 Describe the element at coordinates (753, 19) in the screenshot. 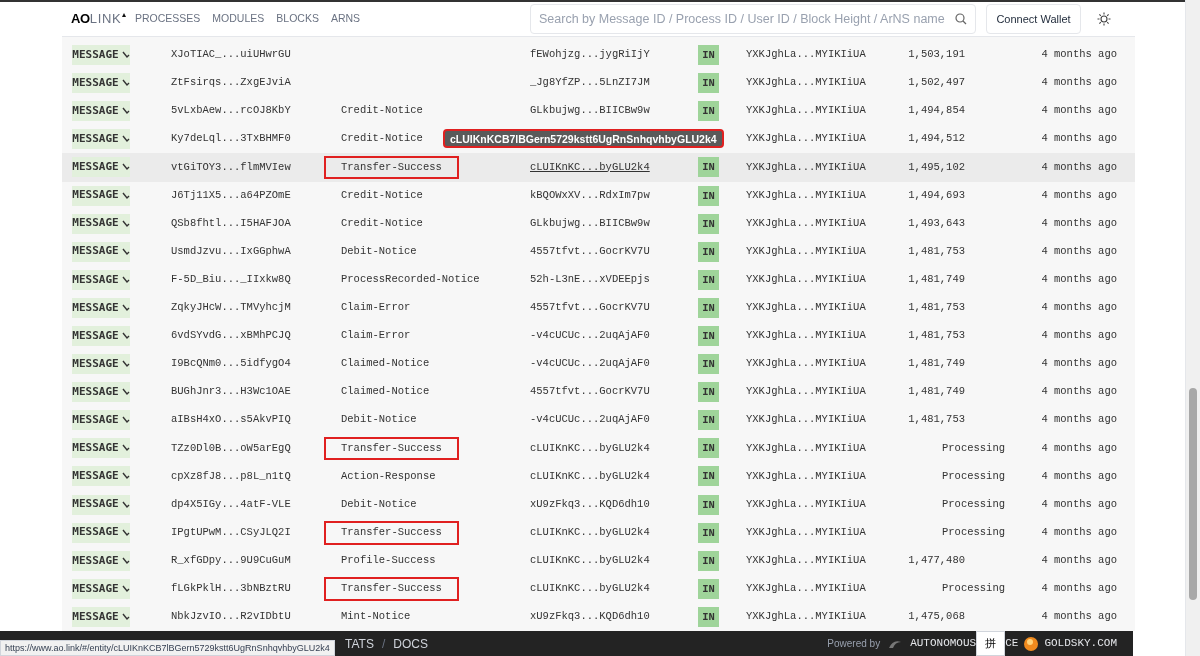

I see `search-field: Search by Message ID / Process ID / User ID / Block Height / ArNS name` at that location.